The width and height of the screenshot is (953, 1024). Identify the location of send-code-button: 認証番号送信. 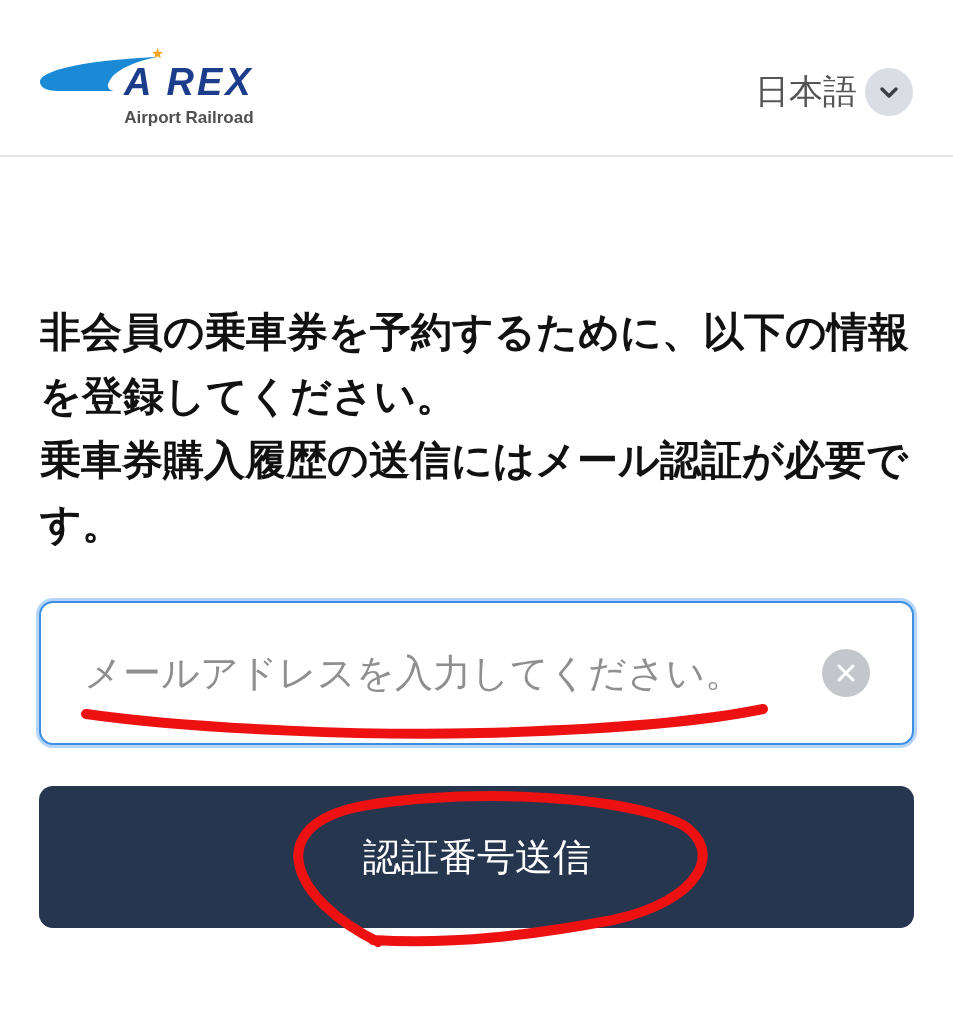
(476, 857).